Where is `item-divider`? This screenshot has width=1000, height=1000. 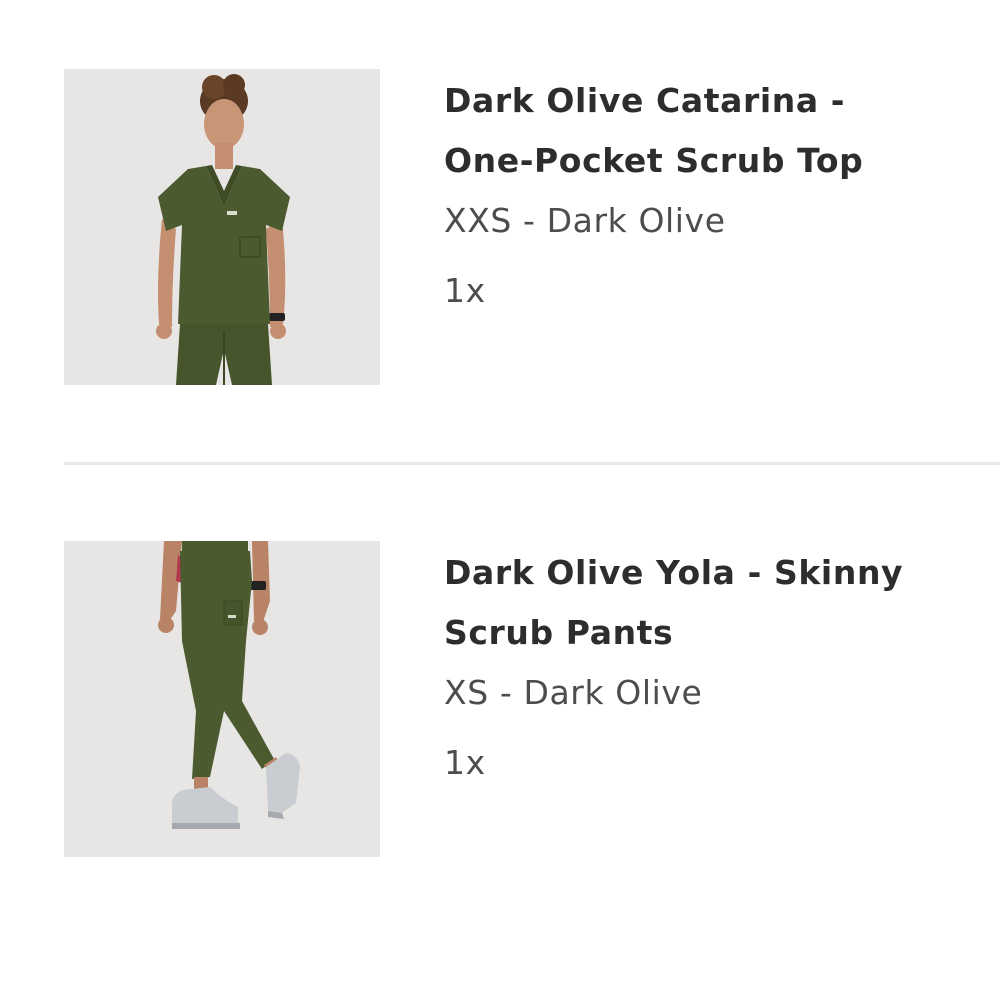
item-divider is located at coordinates (532, 463).